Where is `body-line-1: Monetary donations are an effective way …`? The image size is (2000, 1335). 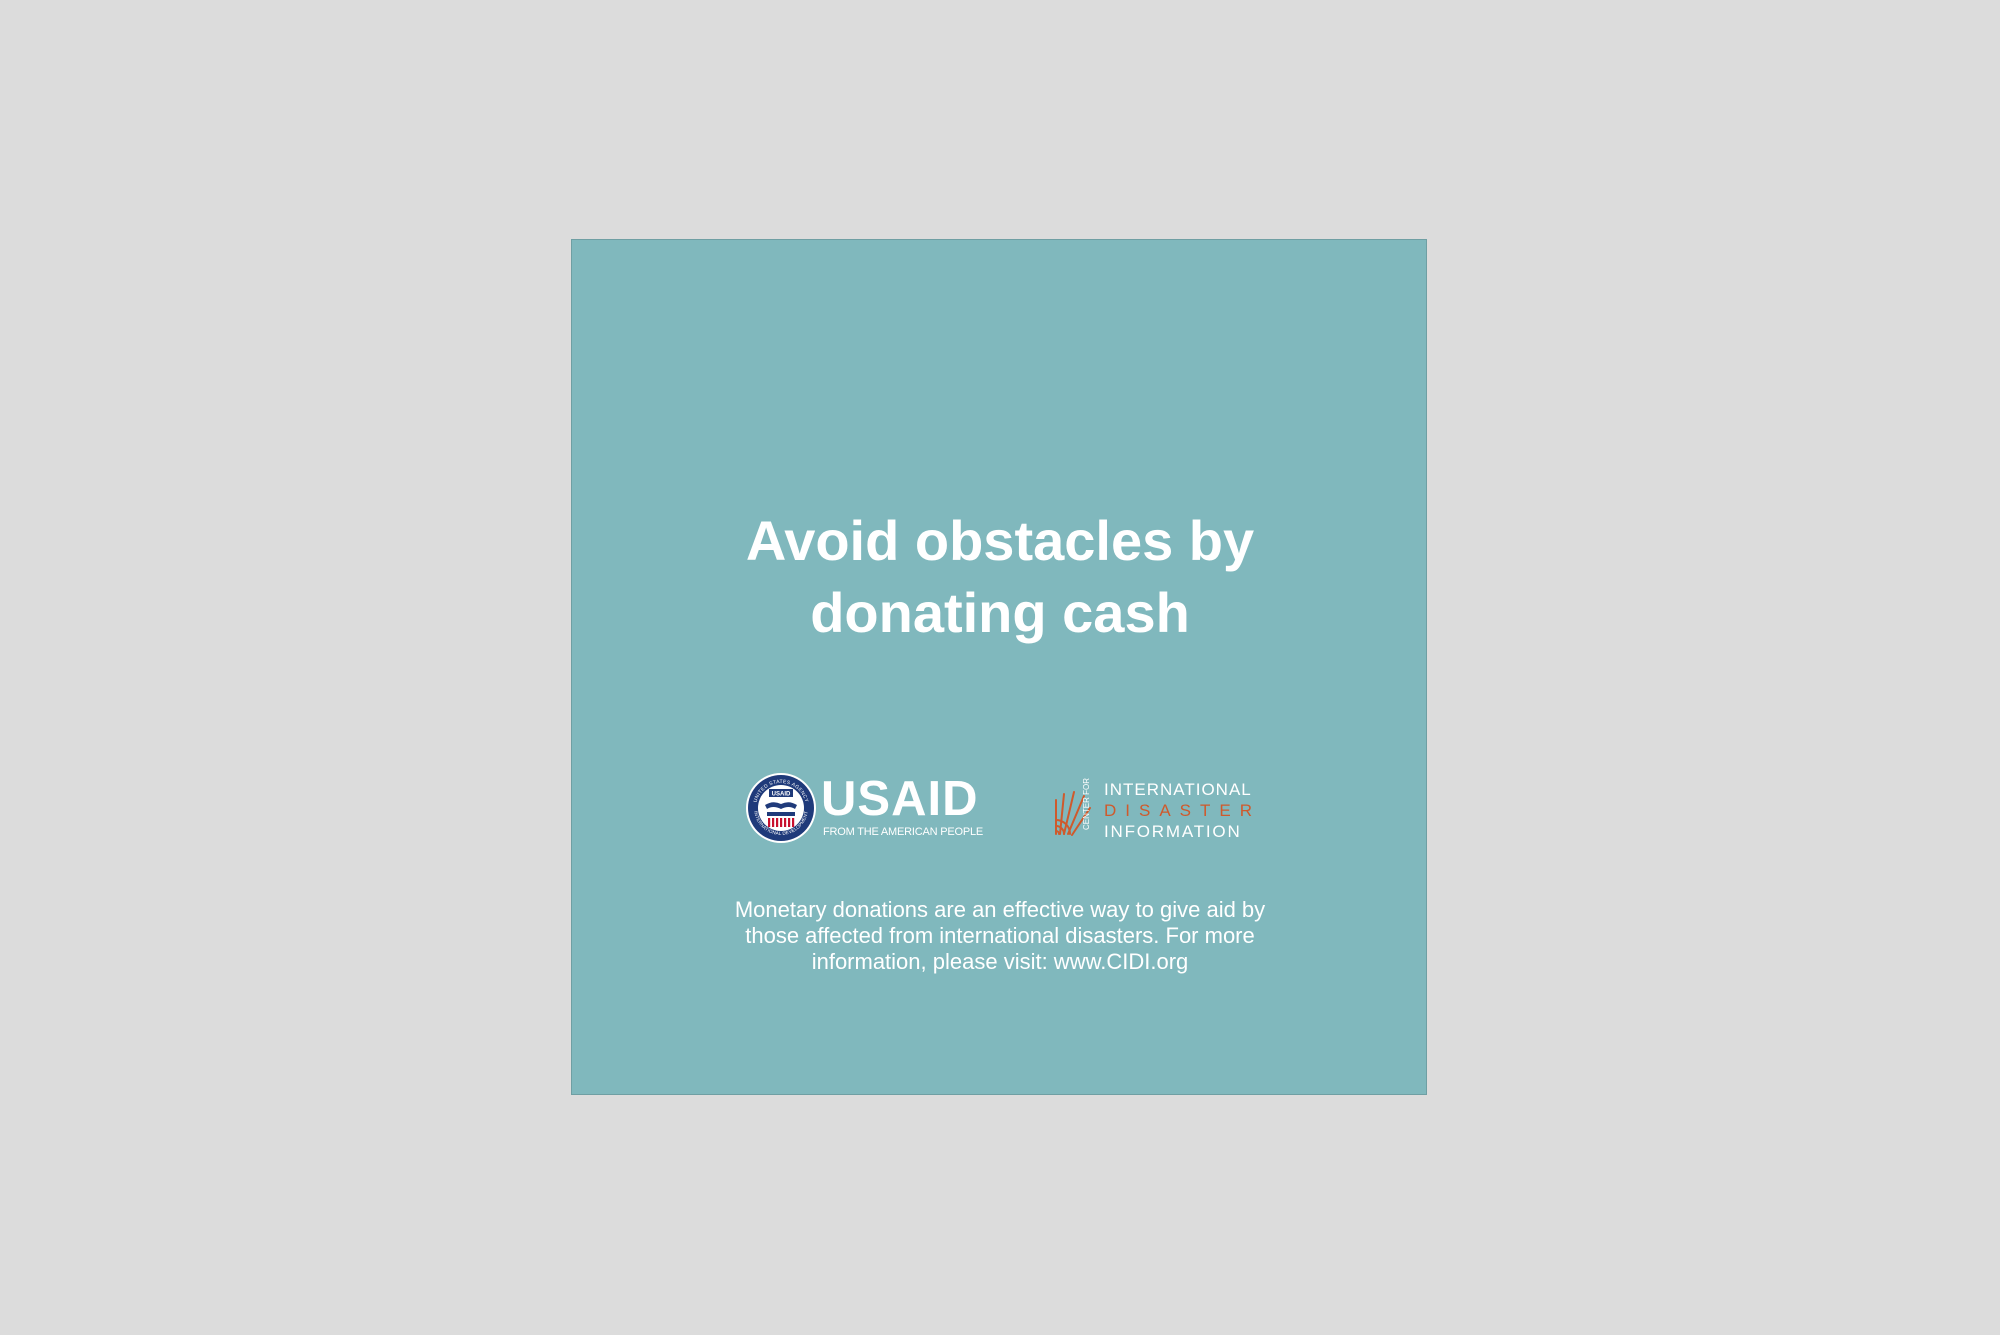 body-line-1: Monetary donations are an effective way … is located at coordinates (1000, 909).